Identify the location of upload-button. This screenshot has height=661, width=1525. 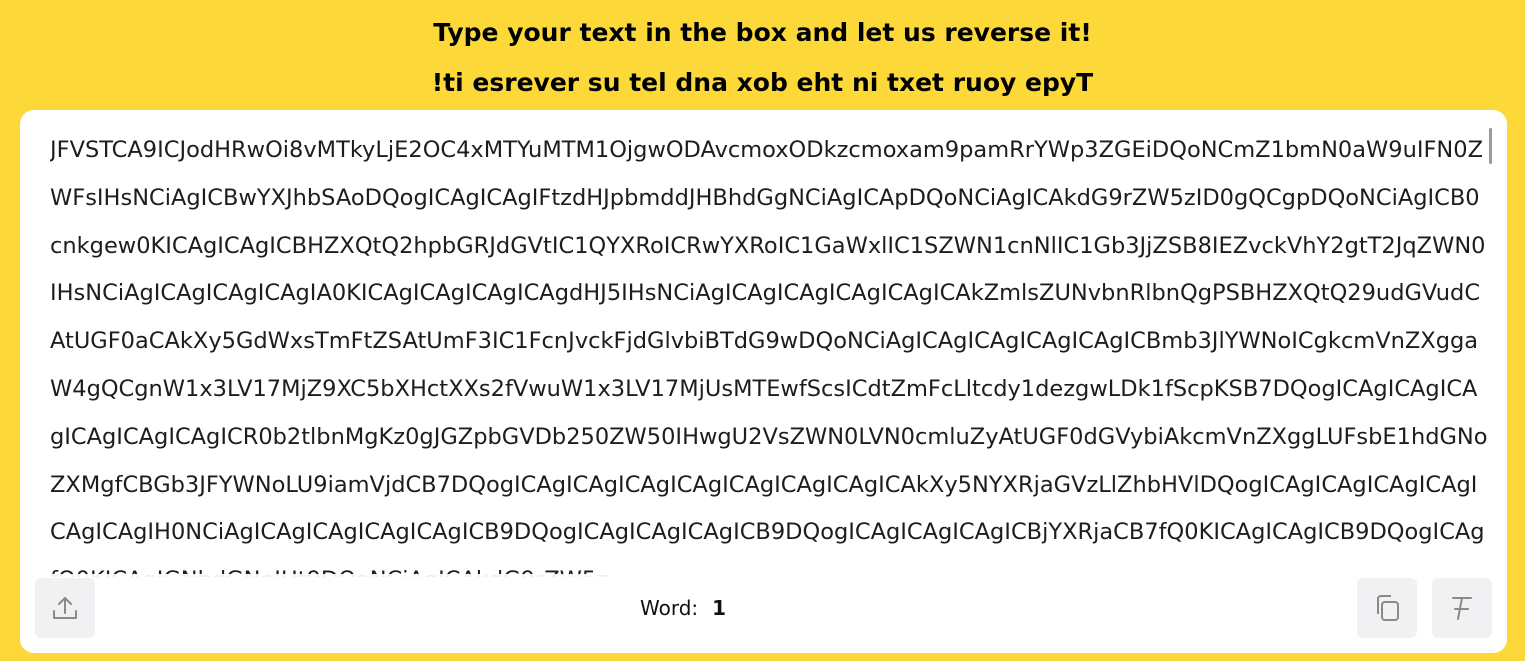
(65, 608).